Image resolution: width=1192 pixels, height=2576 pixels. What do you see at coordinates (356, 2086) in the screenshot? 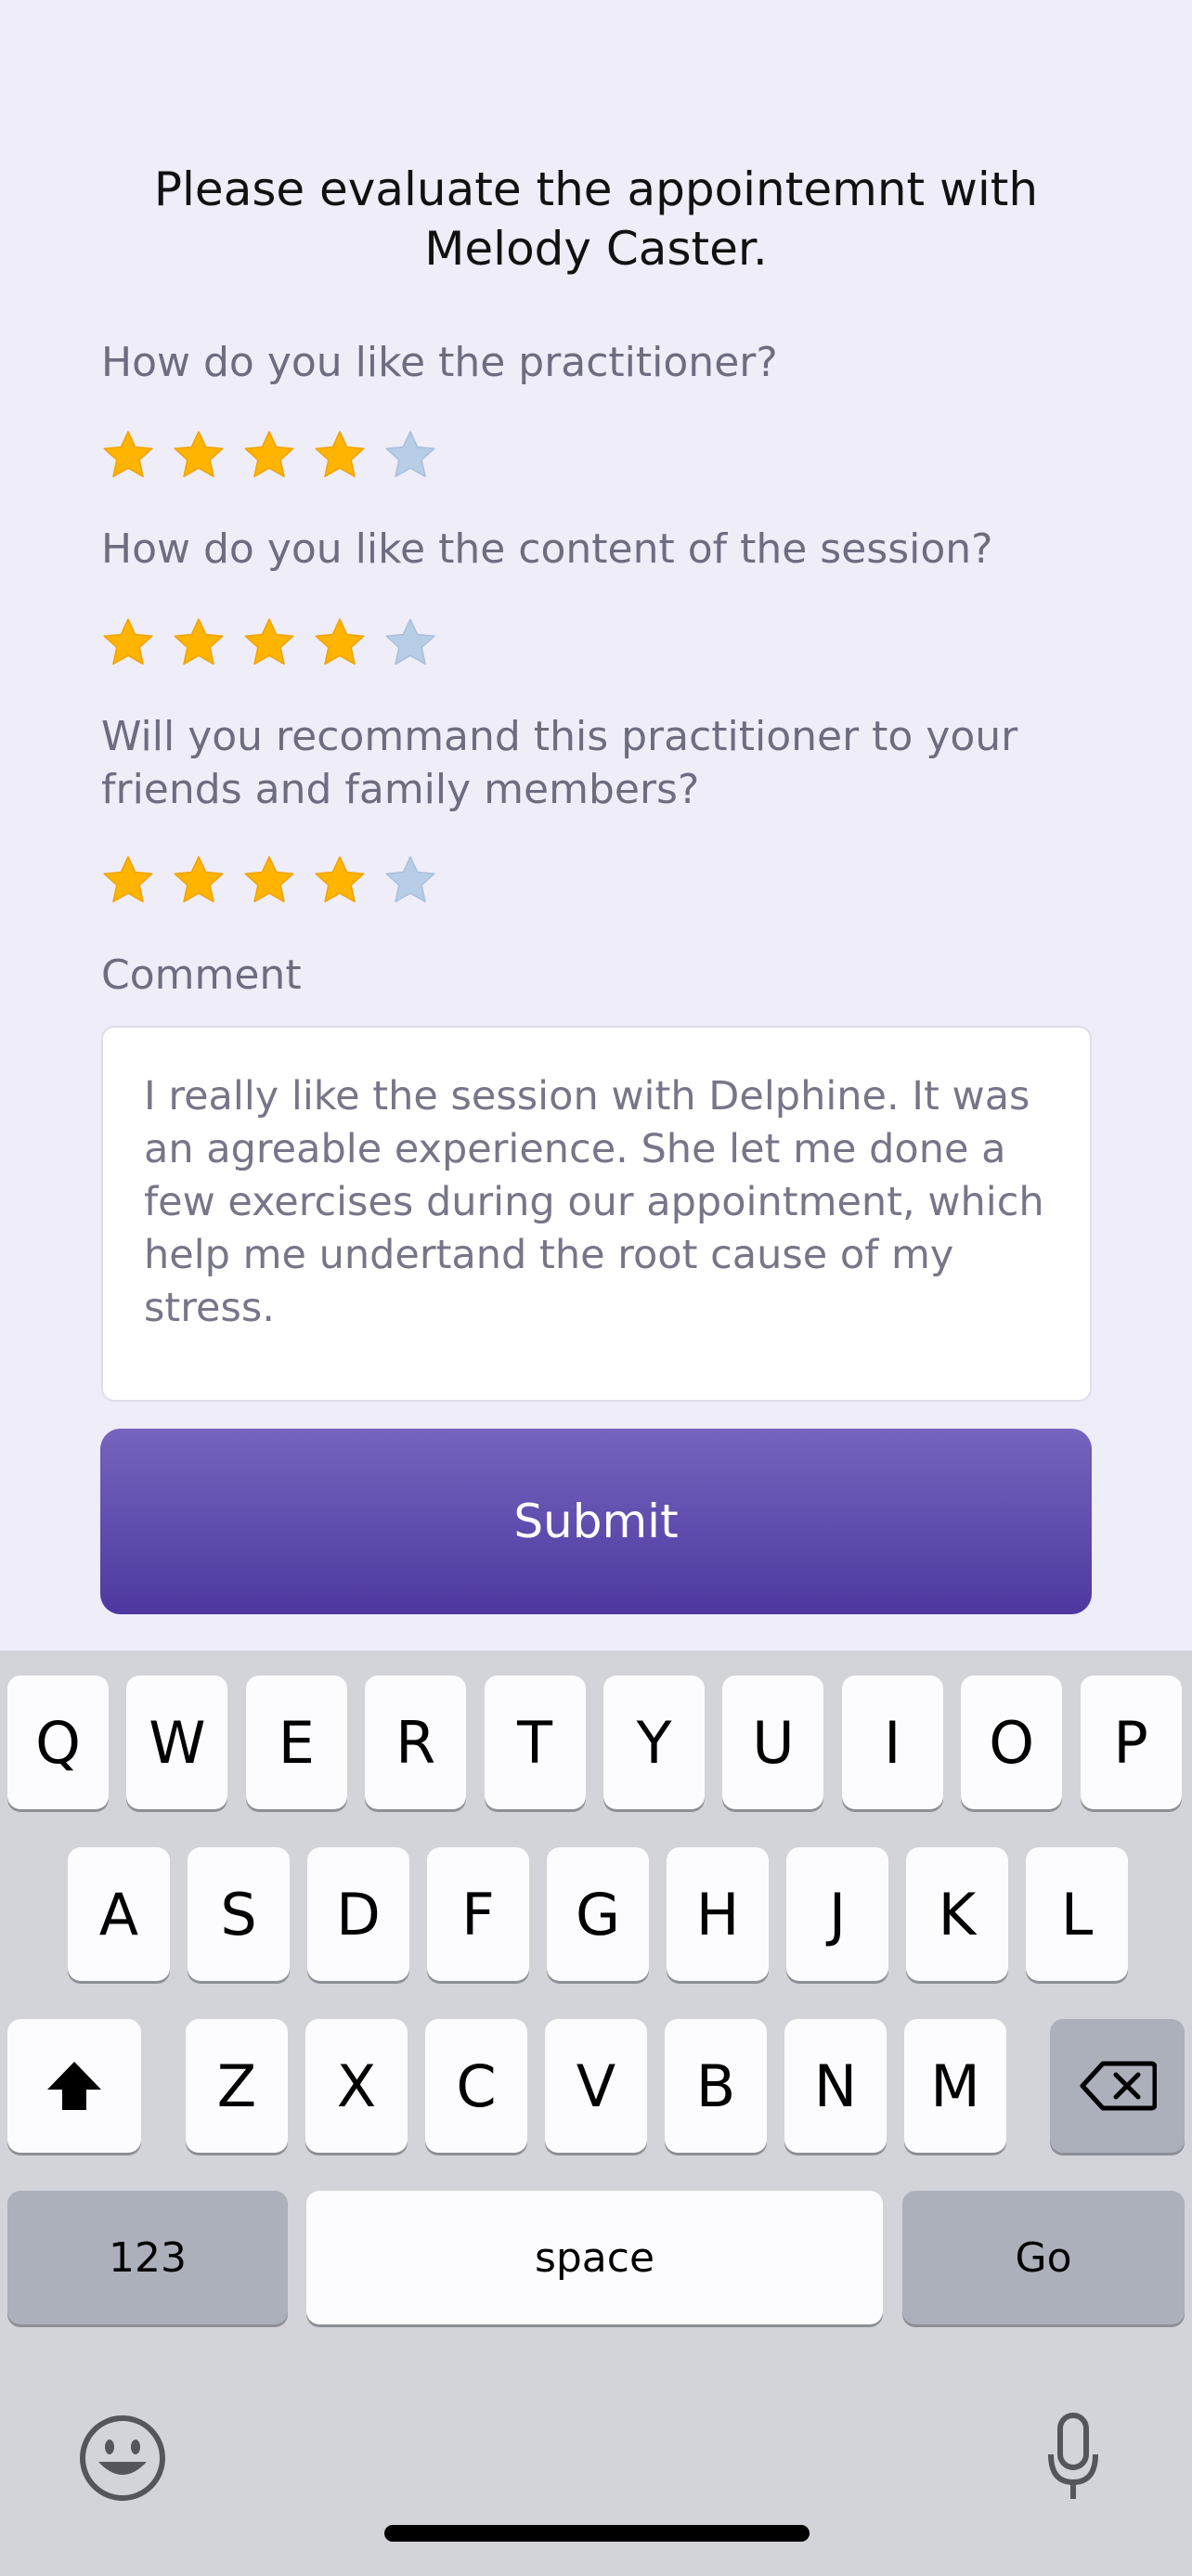
I see `key-x: X` at bounding box center [356, 2086].